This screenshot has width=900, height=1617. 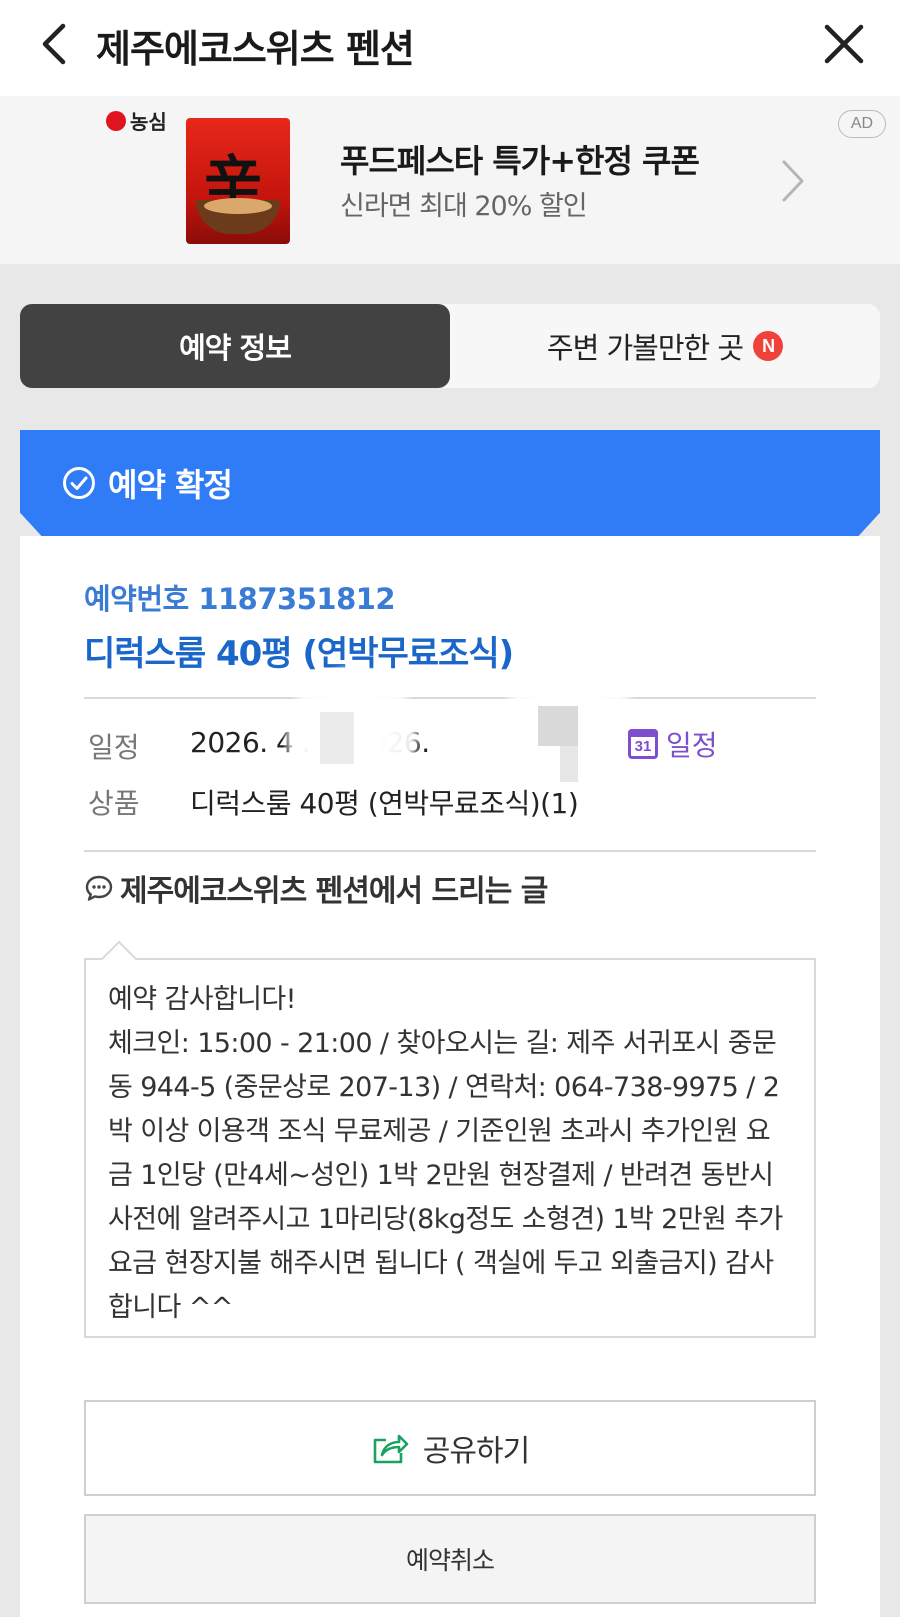 I want to click on calendar-icon: 31, so click(x=643, y=744).